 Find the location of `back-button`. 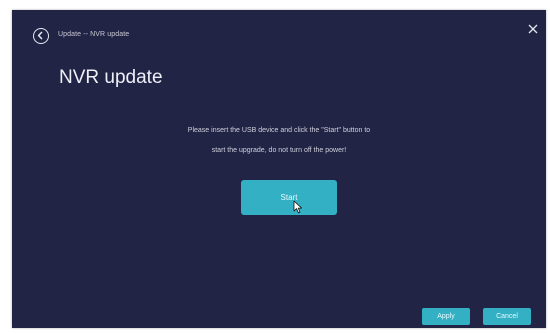

back-button is located at coordinates (41, 36).